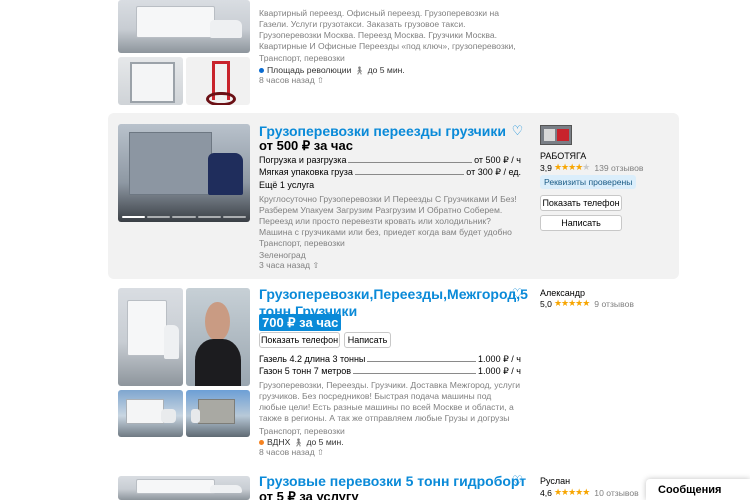 Image resolution: width=750 pixels, height=500 pixels. I want to click on review-count: 139 отзывов, so click(618, 168).